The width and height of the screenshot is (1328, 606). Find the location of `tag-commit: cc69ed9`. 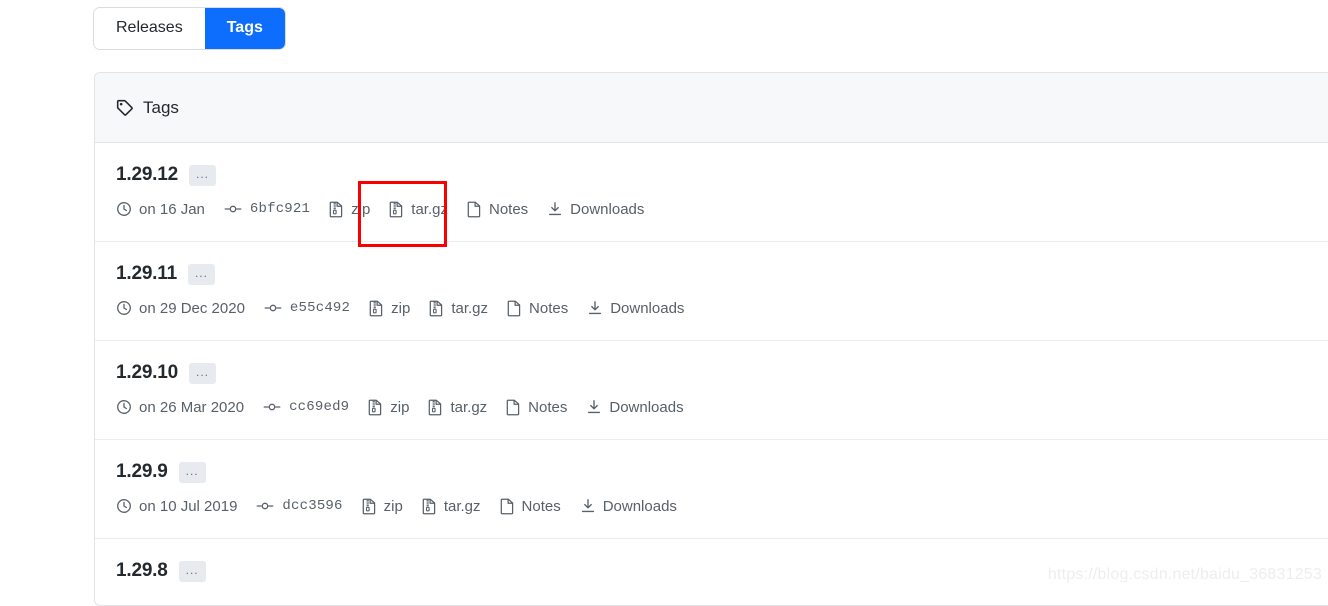

tag-commit: cc69ed9 is located at coordinates (306, 407).